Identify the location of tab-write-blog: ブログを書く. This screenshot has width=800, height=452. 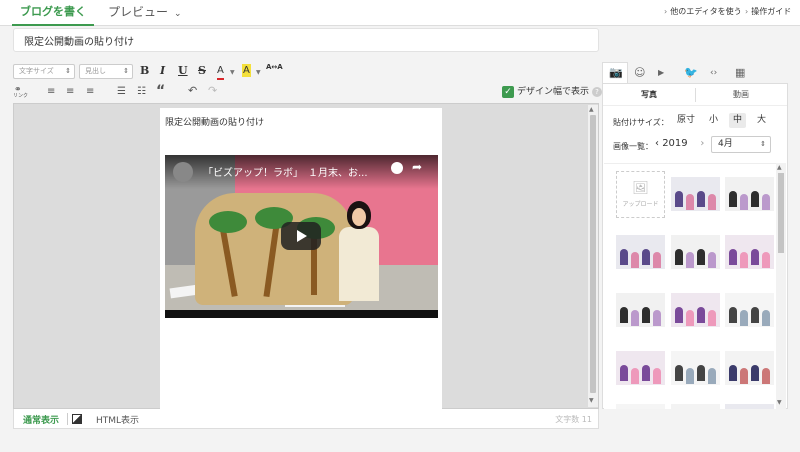
(53, 13).